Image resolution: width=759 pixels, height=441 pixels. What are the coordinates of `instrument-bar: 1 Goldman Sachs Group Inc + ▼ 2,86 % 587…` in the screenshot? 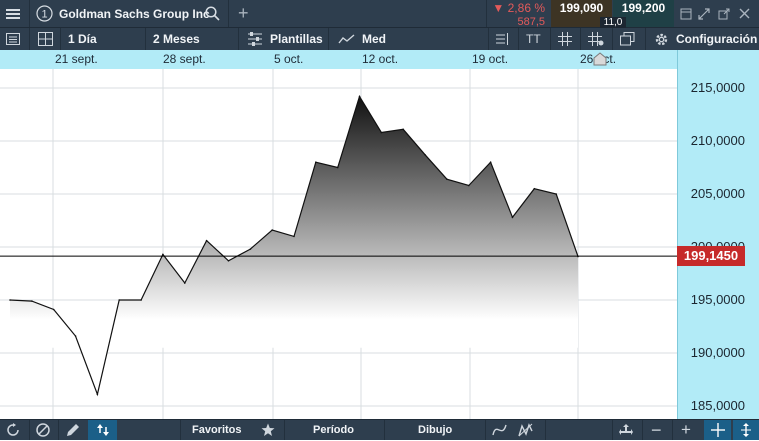 It's located at (379, 14).